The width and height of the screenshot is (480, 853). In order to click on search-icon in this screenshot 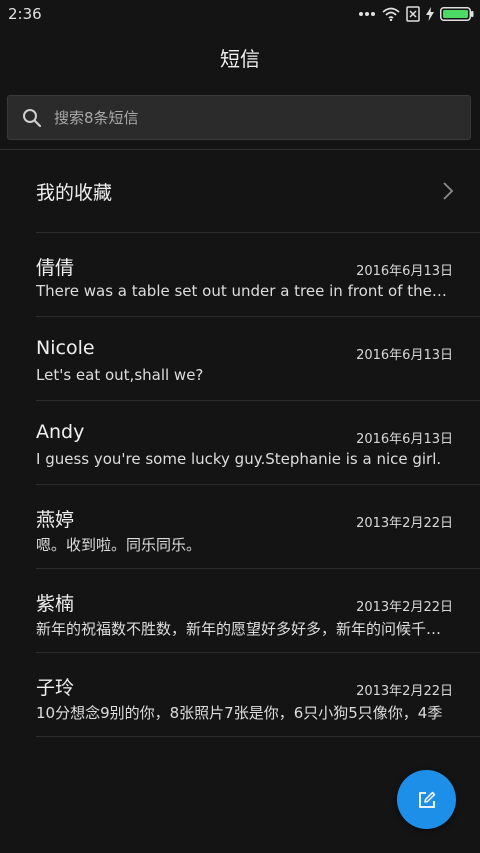, I will do `click(32, 118)`.